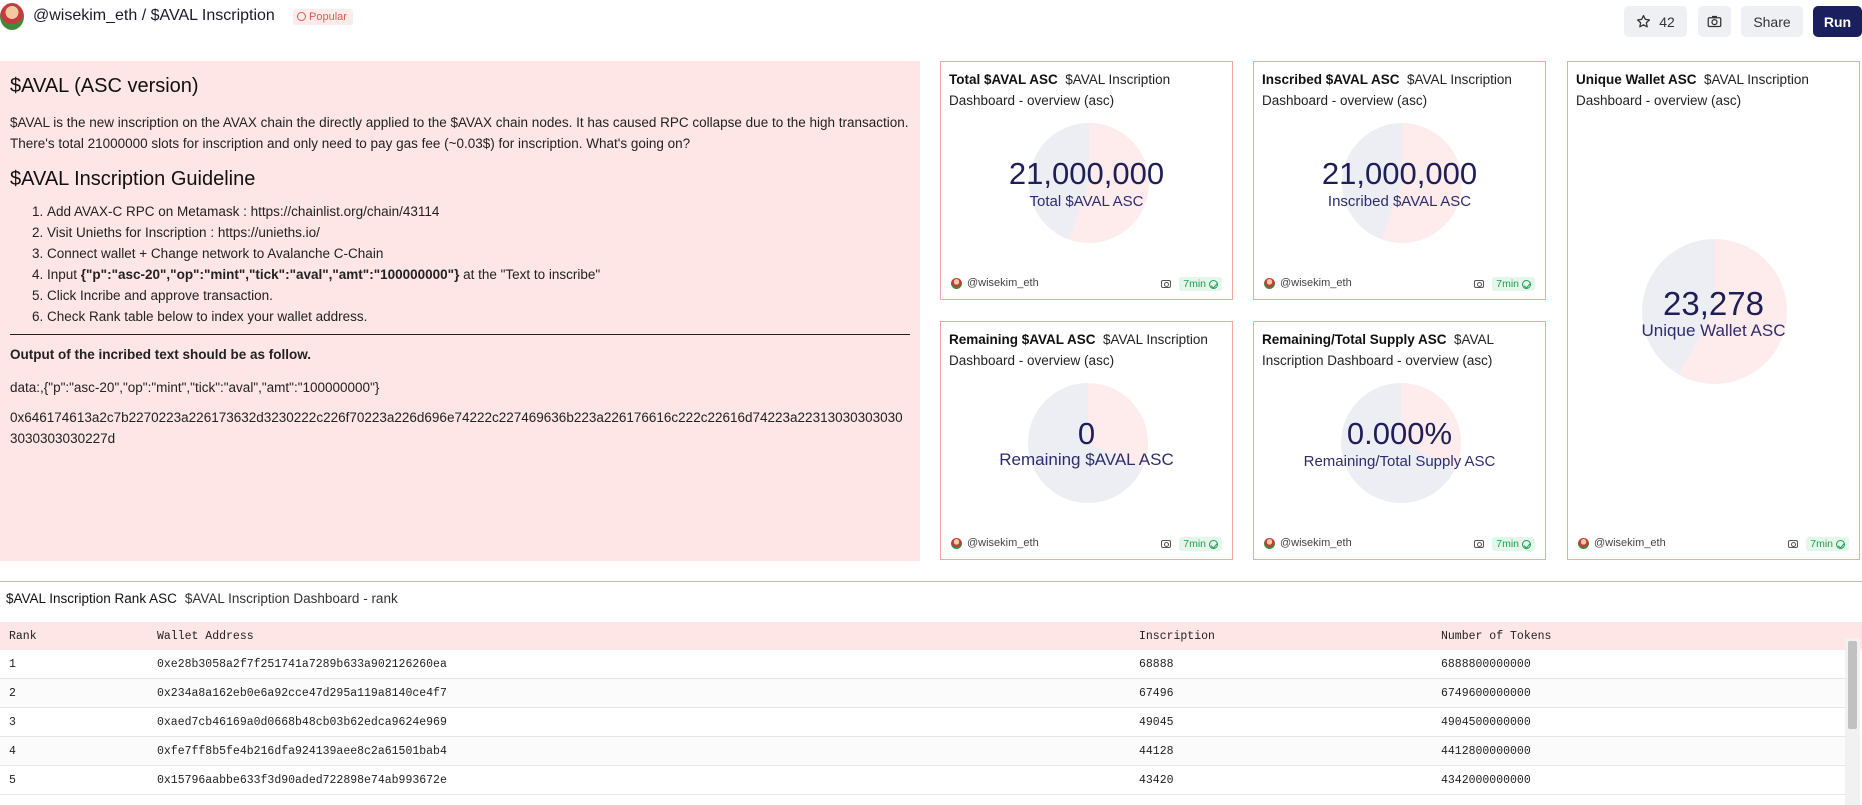  What do you see at coordinates (1507, 284) in the screenshot?
I see `refresh-time: 7min` at bounding box center [1507, 284].